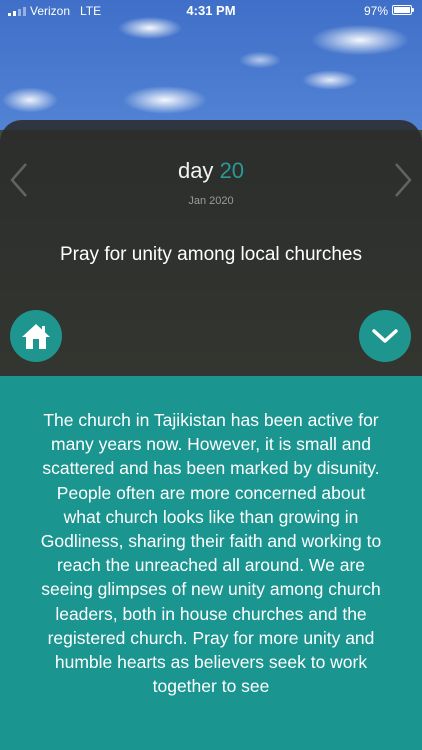 The image size is (422, 750). I want to click on chevron-down-icon, so click(385, 336).